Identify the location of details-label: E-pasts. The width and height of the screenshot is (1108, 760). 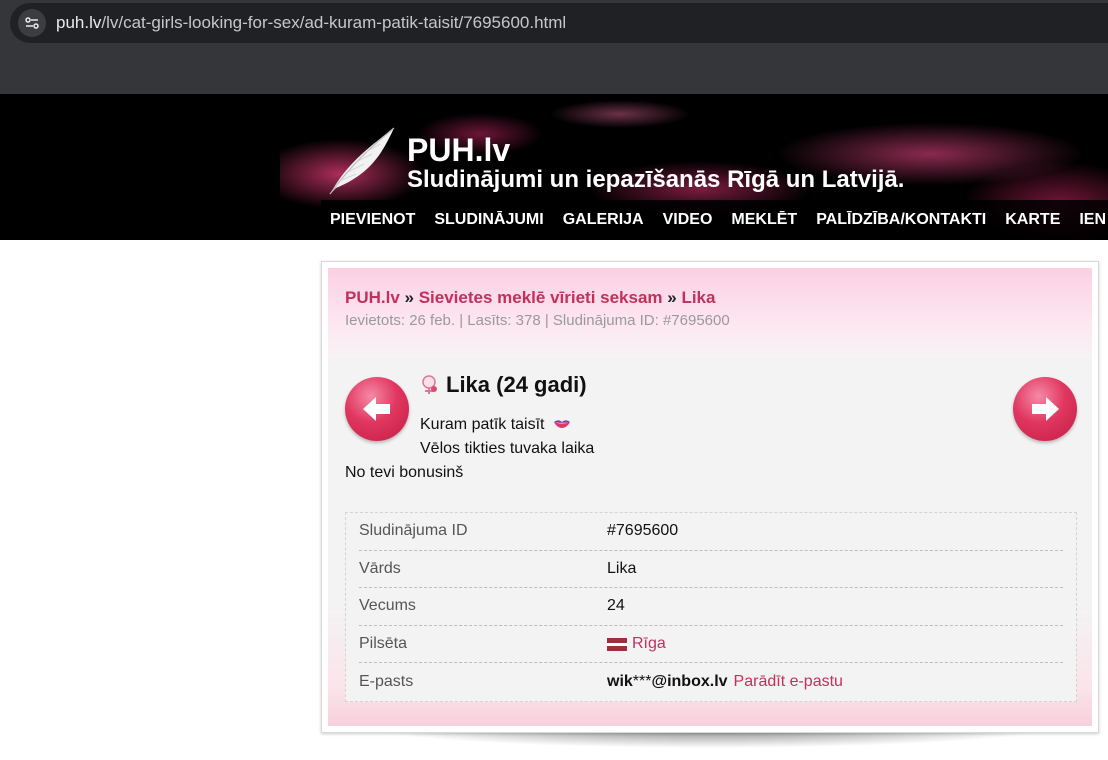
(386, 682).